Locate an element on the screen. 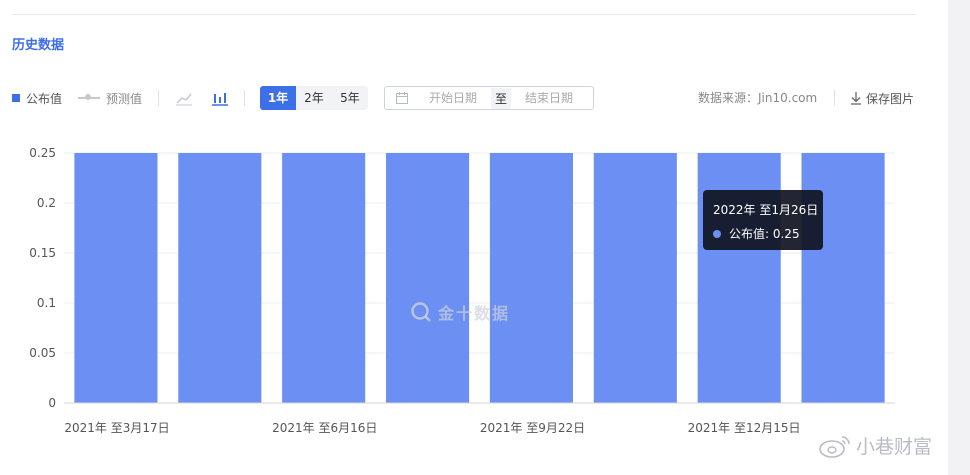 The image size is (970, 475). y-tick-label: 0.25 is located at coordinates (42, 153).